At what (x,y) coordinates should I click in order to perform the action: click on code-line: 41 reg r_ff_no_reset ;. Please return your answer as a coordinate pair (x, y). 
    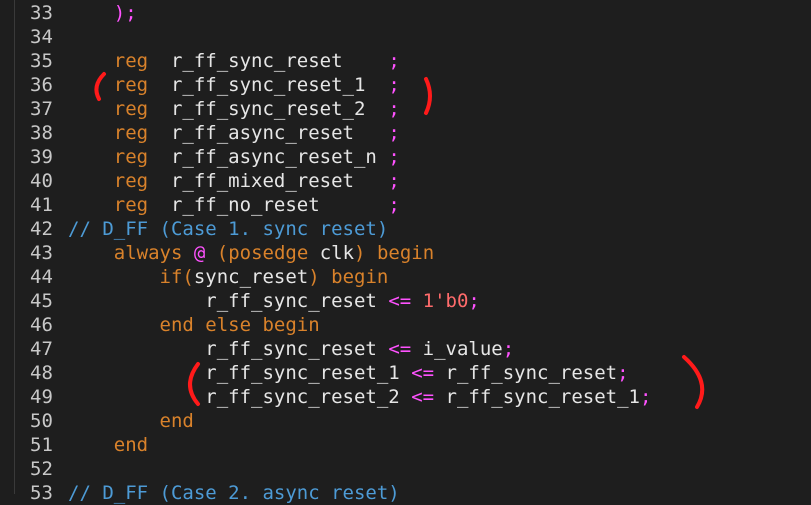
    Looking at the image, I should click on (405, 205).